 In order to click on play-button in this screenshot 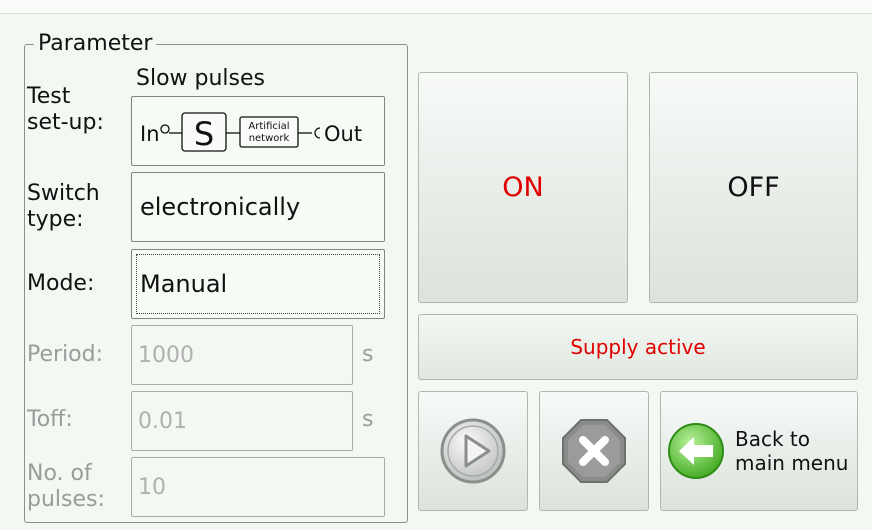, I will do `click(473, 451)`.